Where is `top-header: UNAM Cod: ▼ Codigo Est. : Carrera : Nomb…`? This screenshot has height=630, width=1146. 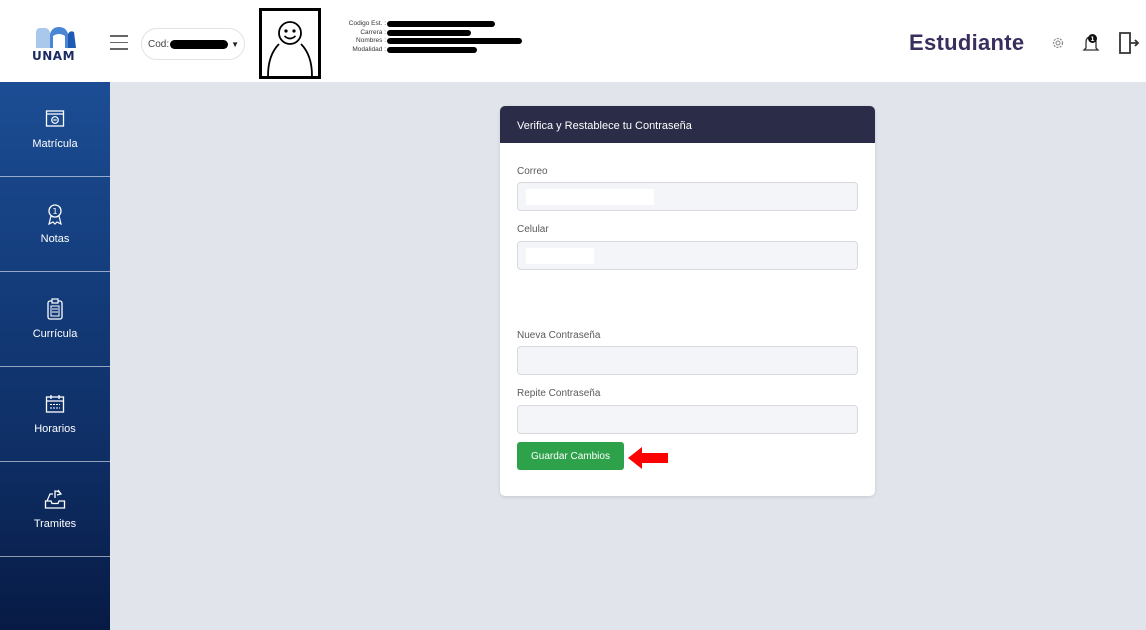 top-header: UNAM Cod: ▼ Codigo Est. : Carrera : Nomb… is located at coordinates (573, 41).